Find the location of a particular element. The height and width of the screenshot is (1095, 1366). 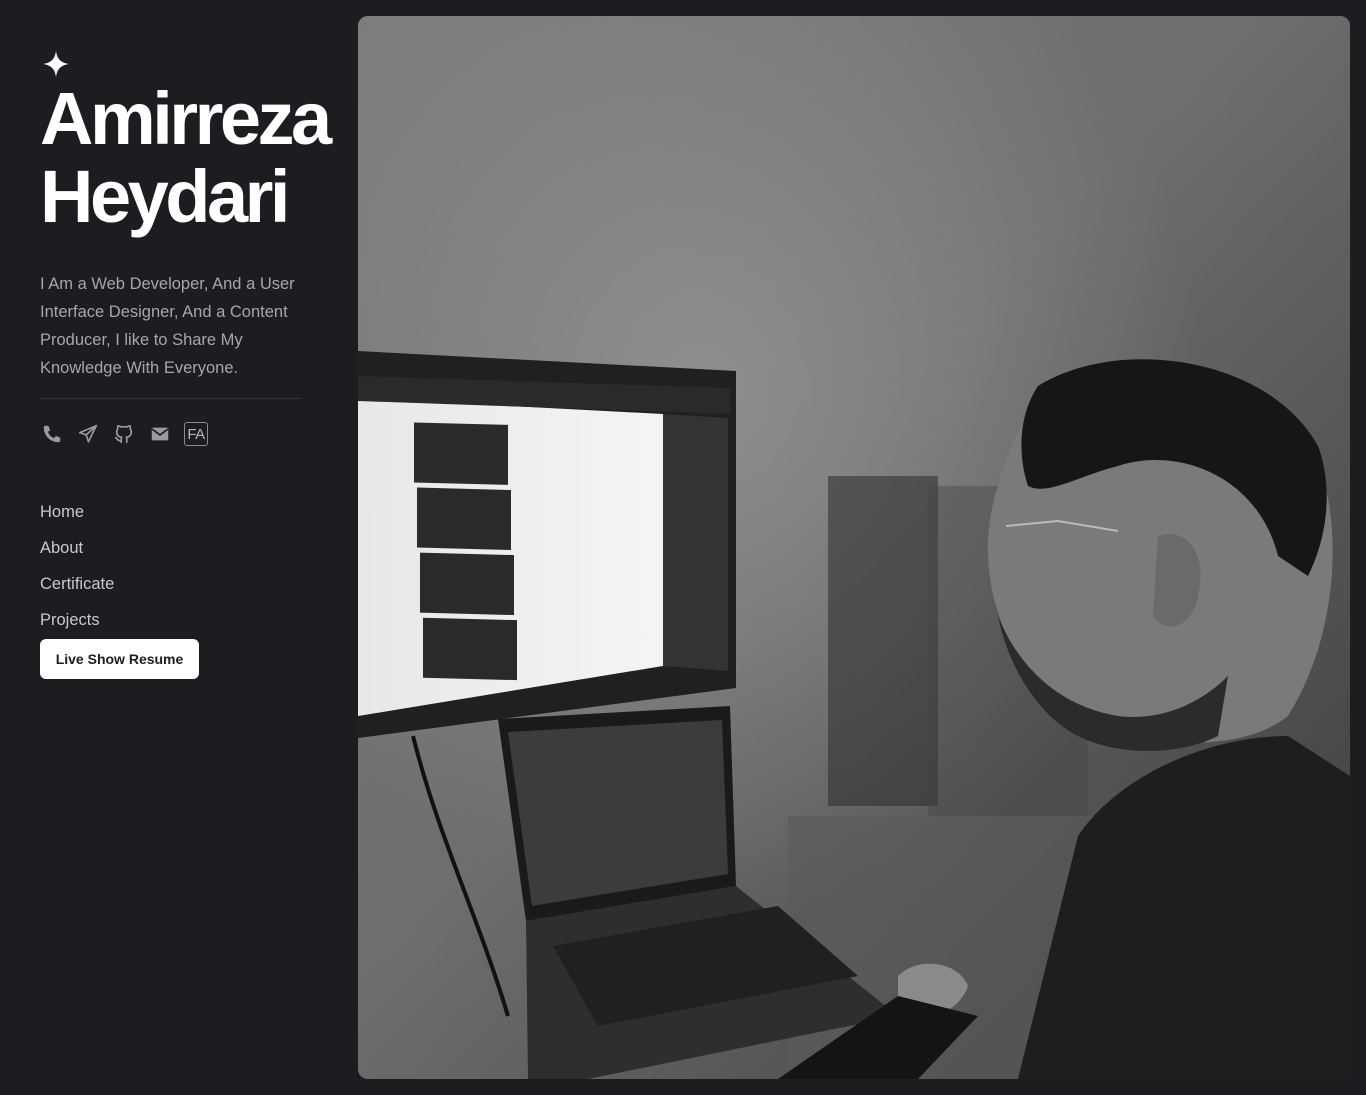

telegram-icon is located at coordinates (88, 433).